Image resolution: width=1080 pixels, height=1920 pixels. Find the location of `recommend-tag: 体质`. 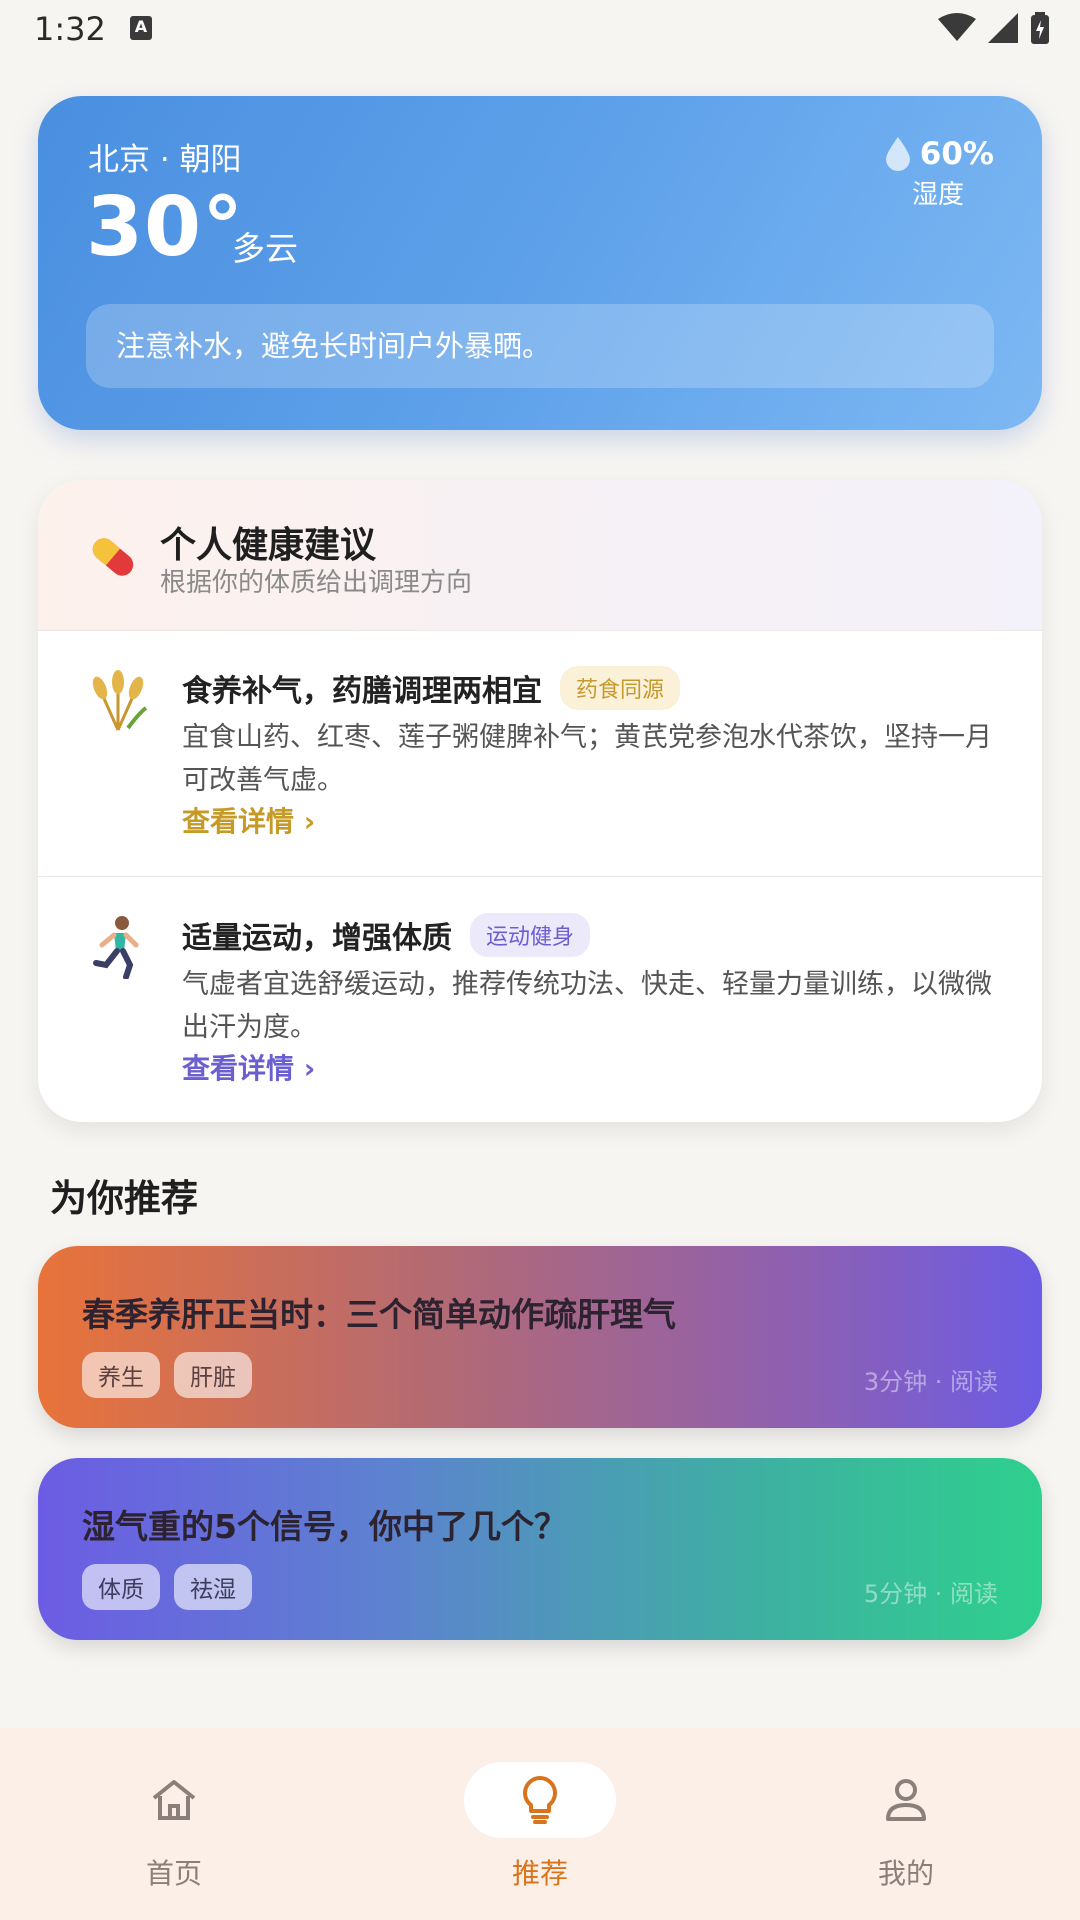

recommend-tag: 体质 is located at coordinates (121, 1587).